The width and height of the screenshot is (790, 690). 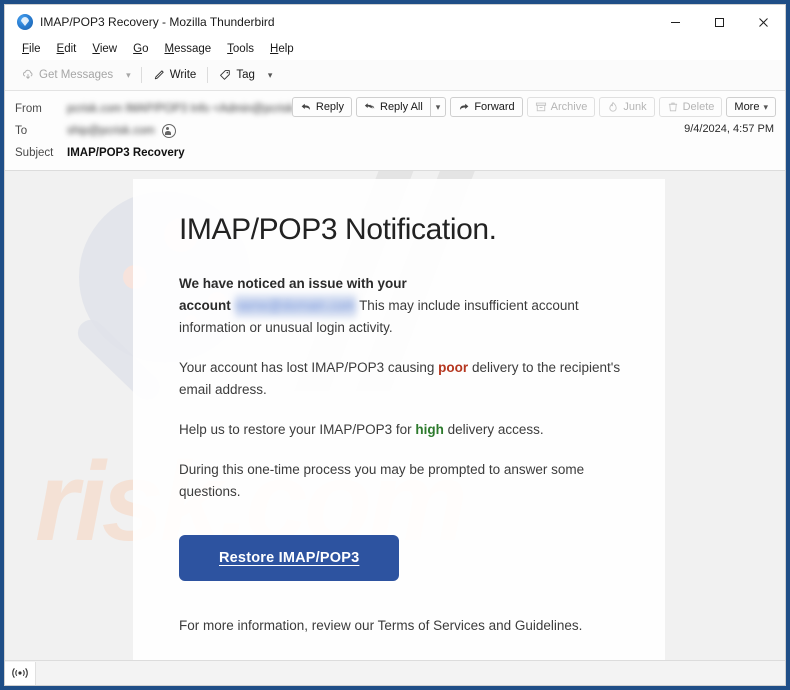 I want to click on reply-button: Reply, so click(x=321, y=107).